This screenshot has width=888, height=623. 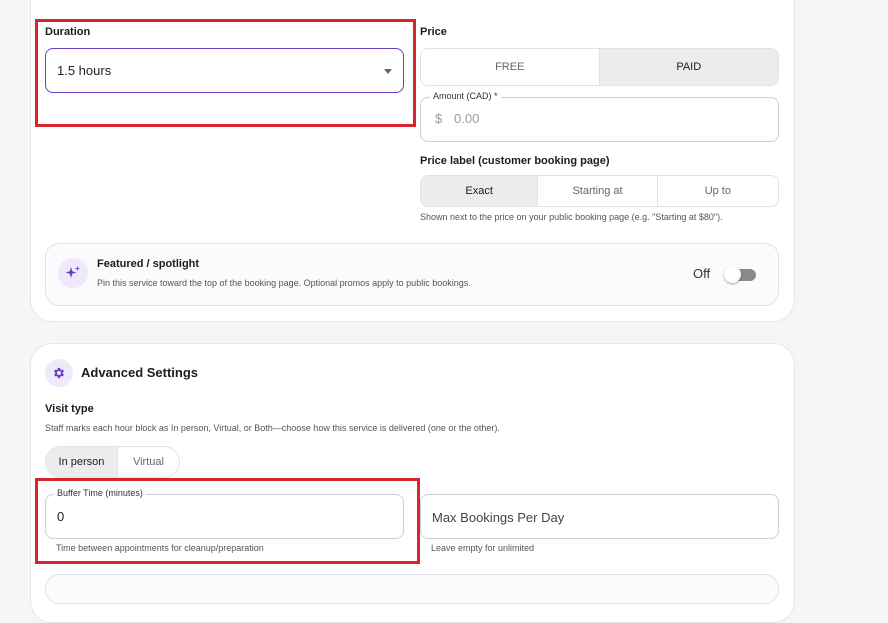 What do you see at coordinates (599, 116) in the screenshot?
I see `amount-field: Amount (CAD) * $ 0.00` at bounding box center [599, 116].